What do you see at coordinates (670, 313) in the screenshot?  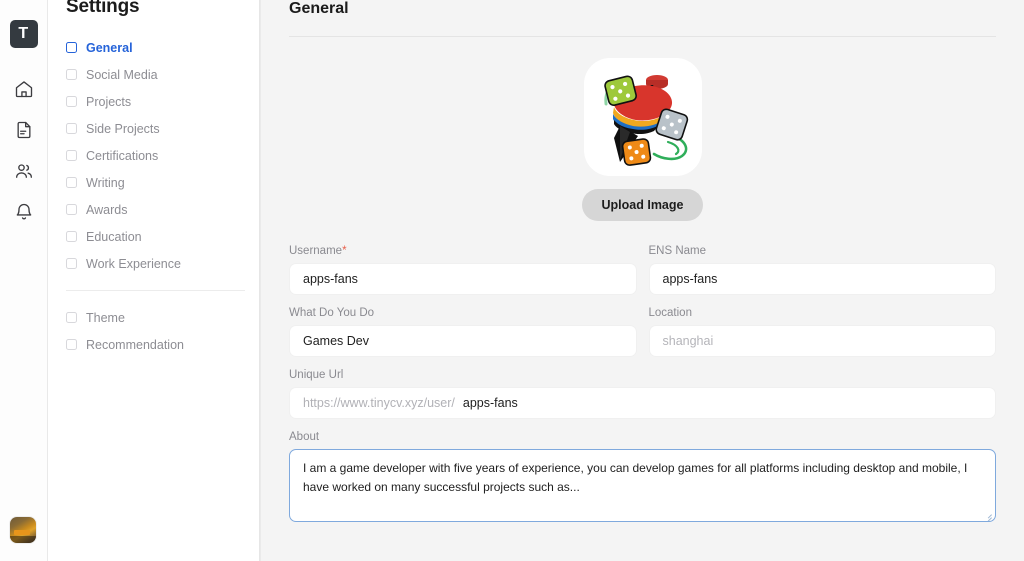 I see `location-label: Location` at bounding box center [670, 313].